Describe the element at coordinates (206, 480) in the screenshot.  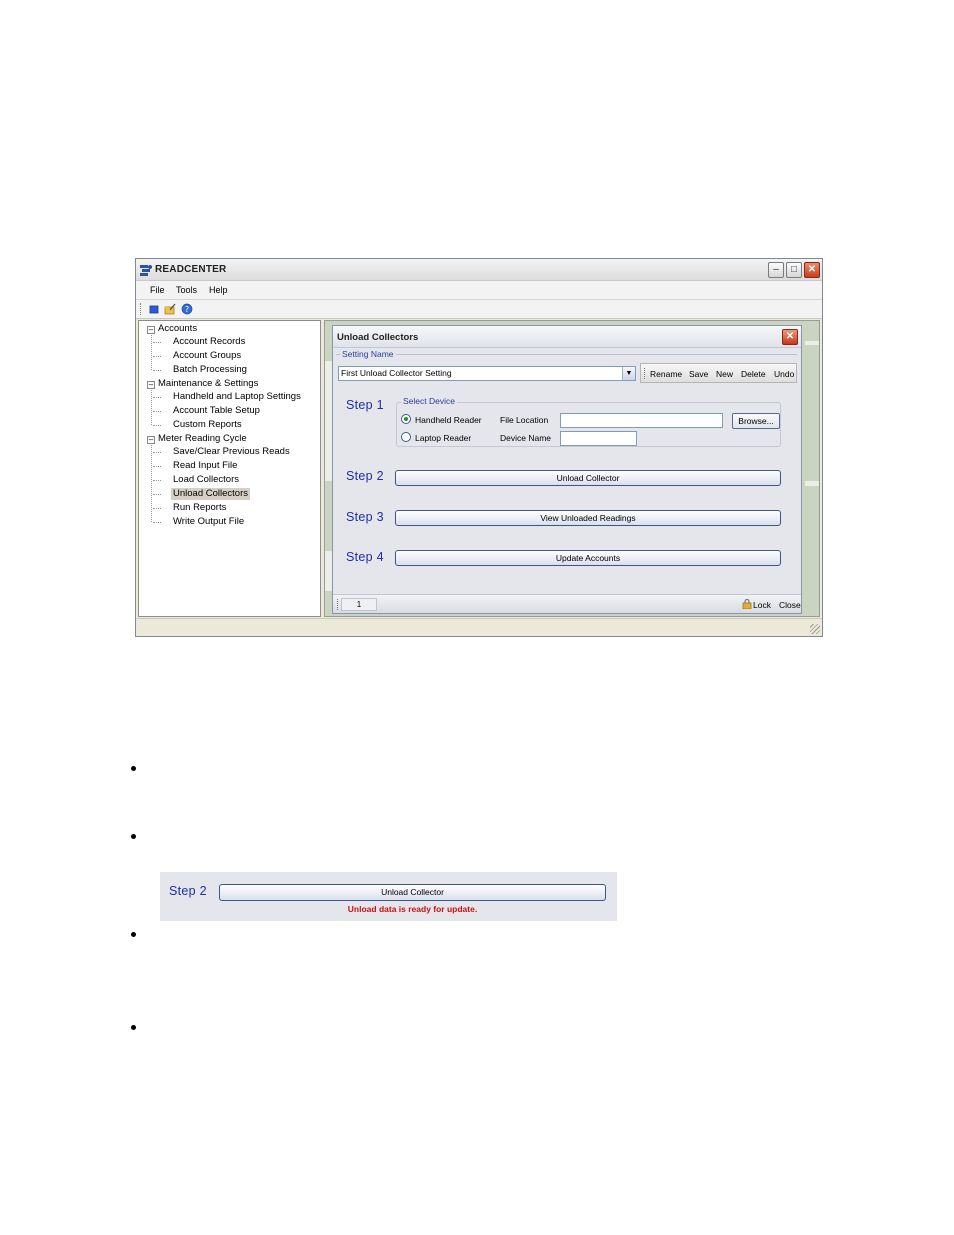
I see `tree-item-load-collectors: Load Collectors` at that location.